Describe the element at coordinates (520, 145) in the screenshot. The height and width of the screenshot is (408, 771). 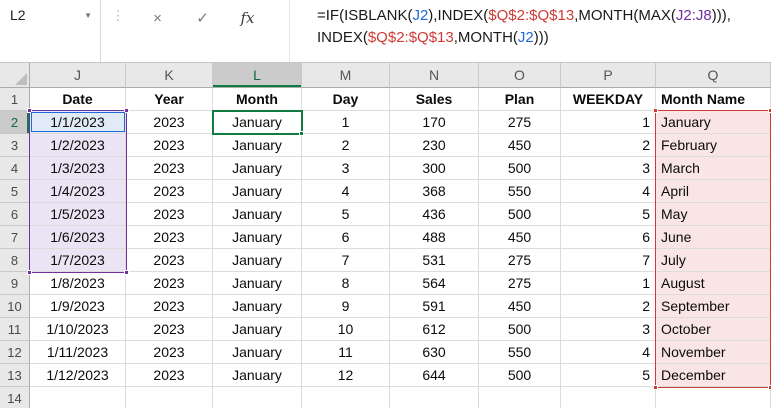
I see `cell-O3: 450` at that location.